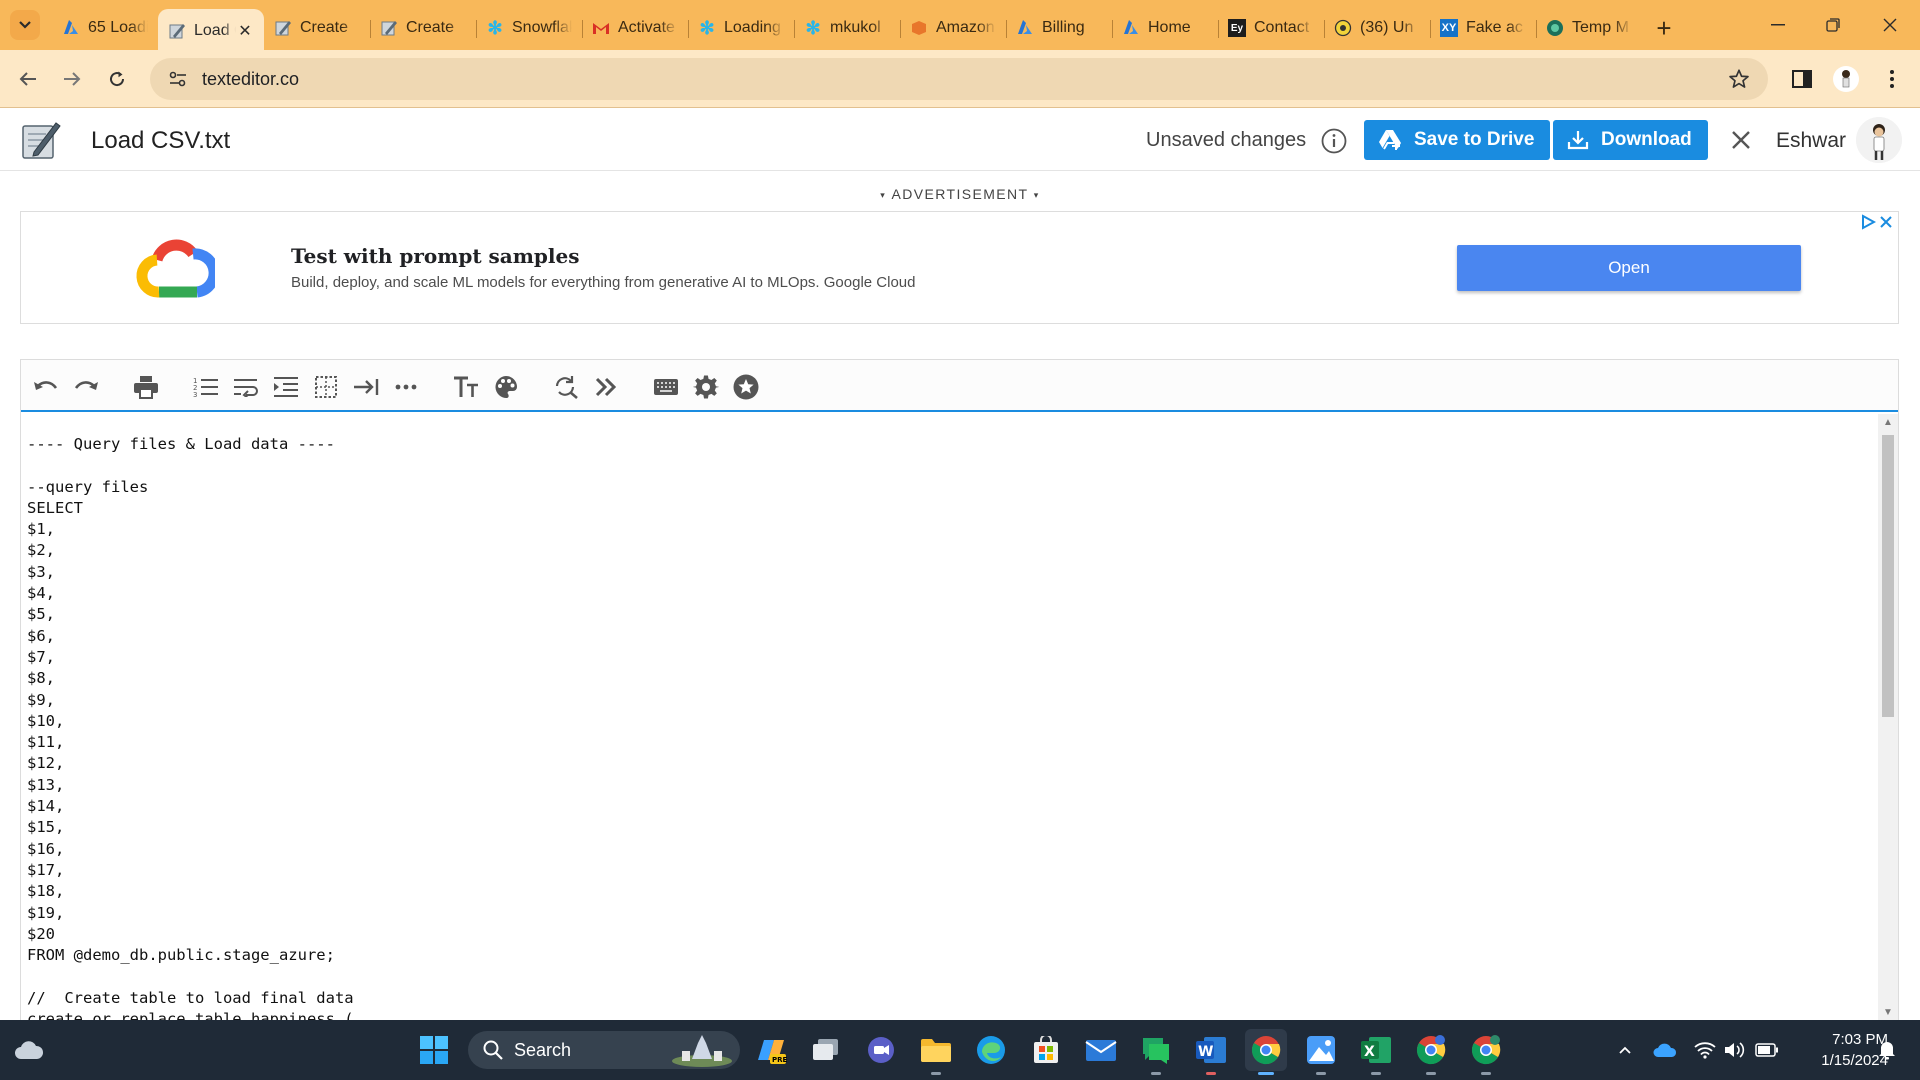 This screenshot has height=1080, width=1920. What do you see at coordinates (1879, 140) in the screenshot?
I see `user-avatar` at bounding box center [1879, 140].